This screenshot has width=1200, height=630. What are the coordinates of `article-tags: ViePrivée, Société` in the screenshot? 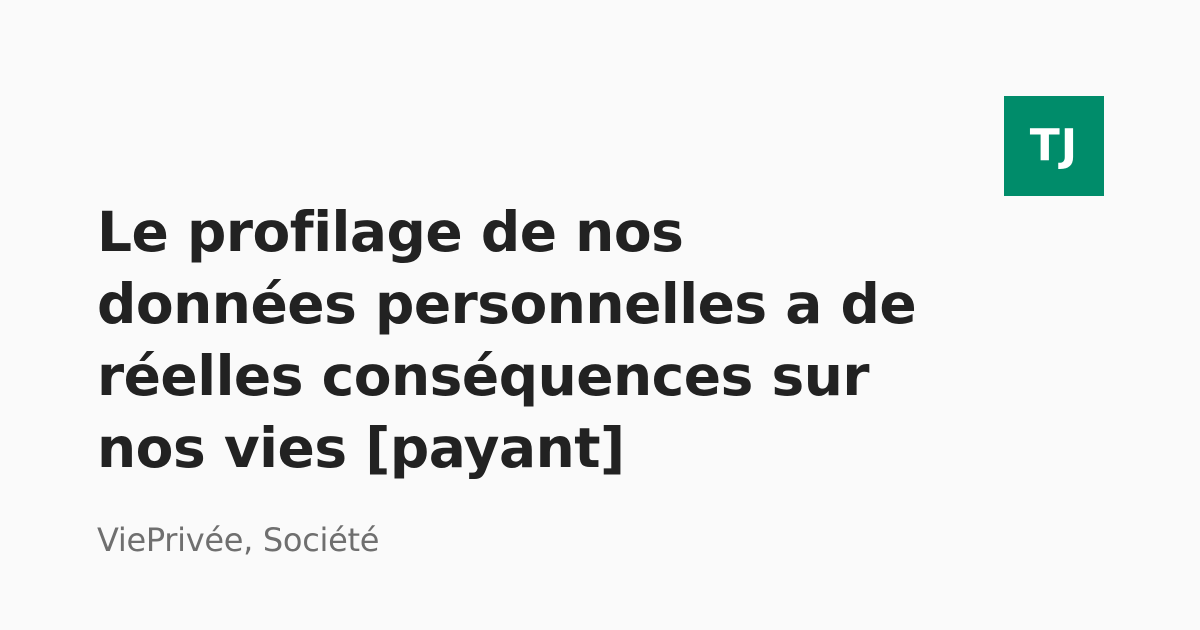 It's located at (238, 540).